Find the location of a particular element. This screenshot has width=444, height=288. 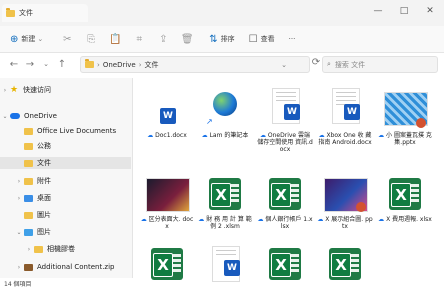

search-input: 搜索 文件 is located at coordinates (350, 65).